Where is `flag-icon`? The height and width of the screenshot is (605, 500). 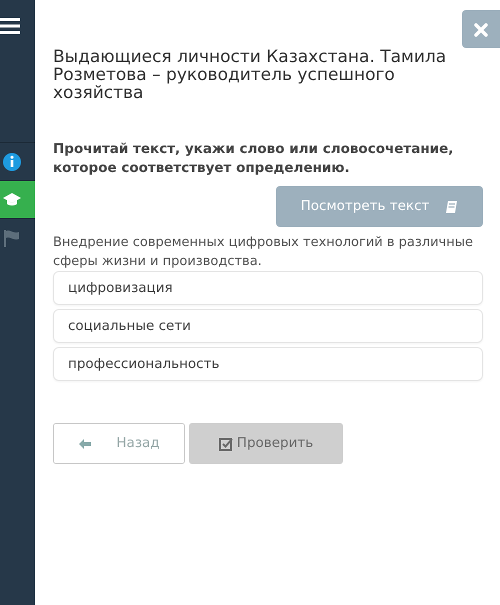 flag-icon is located at coordinates (12, 238).